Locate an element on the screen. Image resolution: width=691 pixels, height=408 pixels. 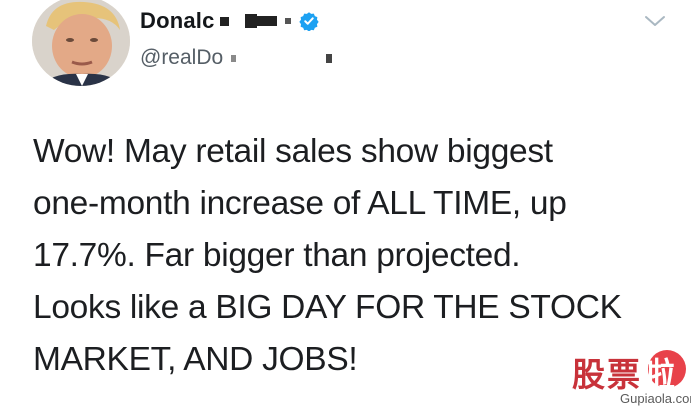
watermark-url: Gupiaola.com is located at coordinates (655, 398).